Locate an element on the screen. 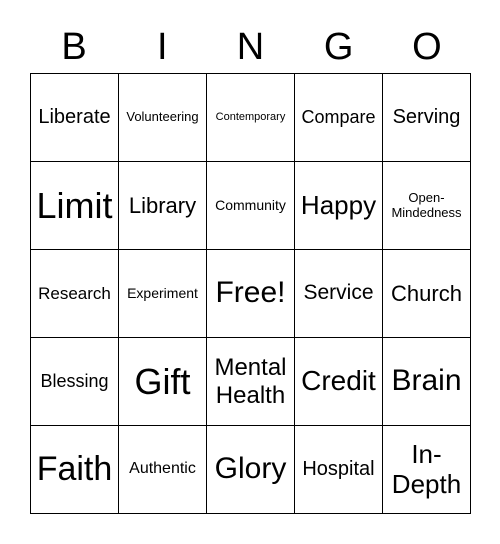 Image resolution: width=500 pixels, height=544 pixels. cell-label: Contemporary is located at coordinates (250, 117).